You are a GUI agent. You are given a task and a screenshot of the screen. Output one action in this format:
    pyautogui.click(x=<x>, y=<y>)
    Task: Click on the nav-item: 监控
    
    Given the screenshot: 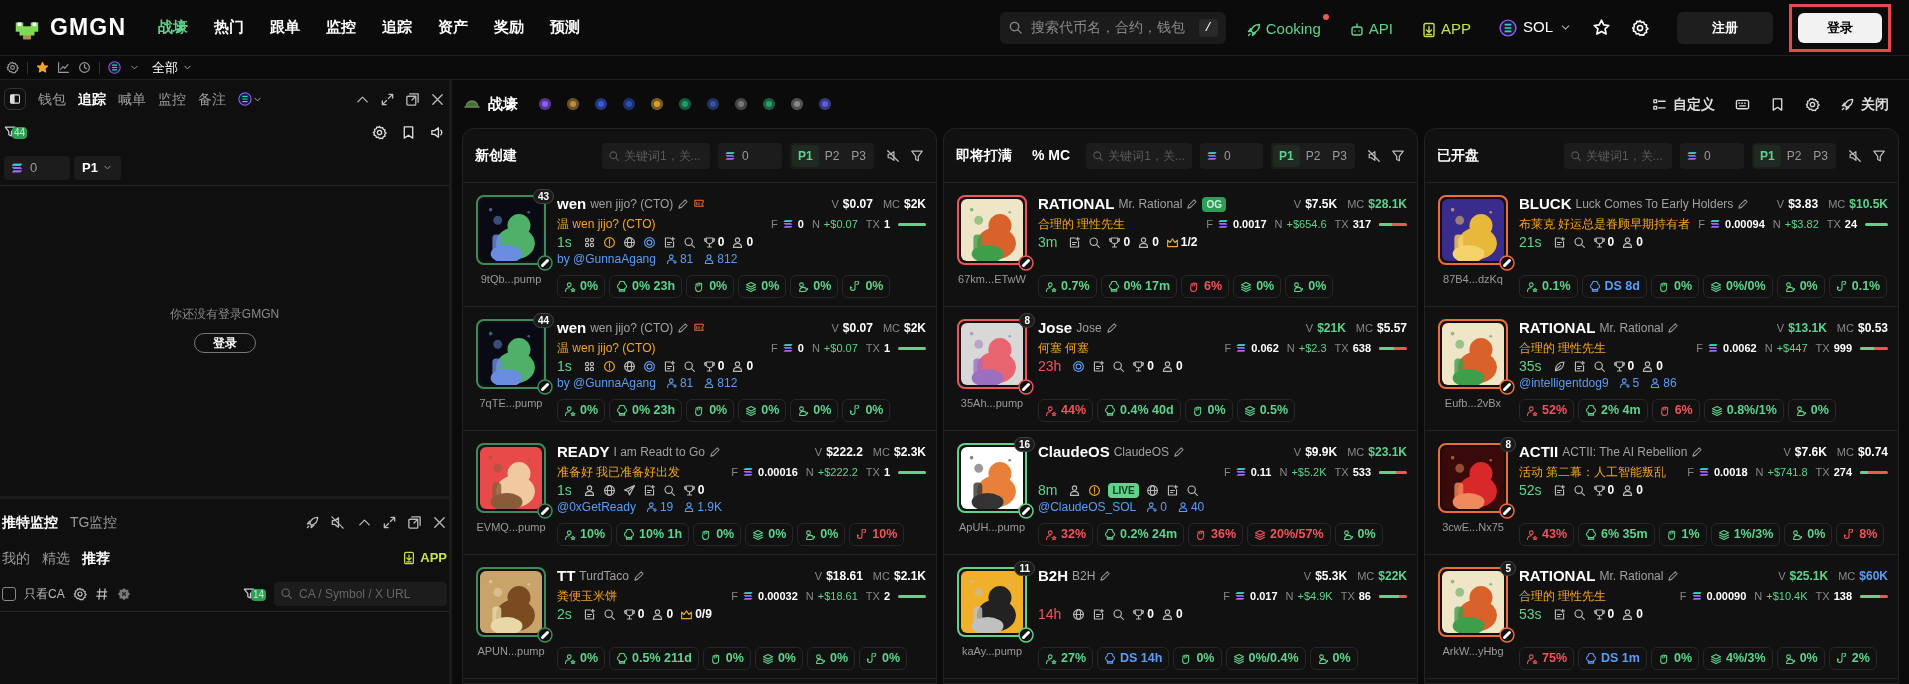 What is the action you would take?
    pyautogui.click(x=341, y=27)
    